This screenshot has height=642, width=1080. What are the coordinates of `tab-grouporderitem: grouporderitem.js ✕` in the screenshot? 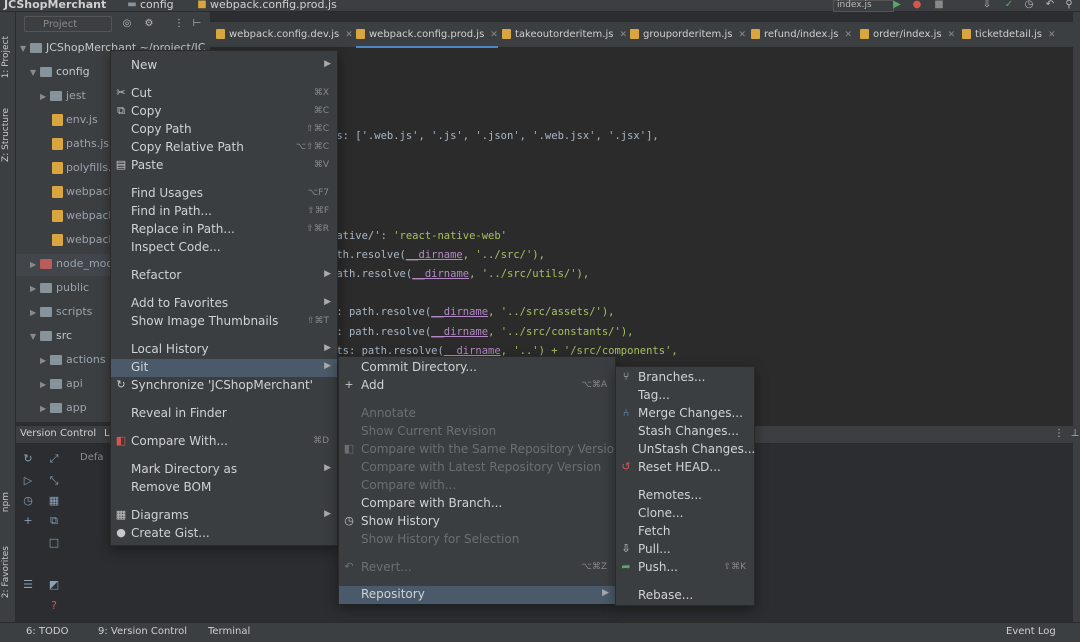 It's located at (688, 35).